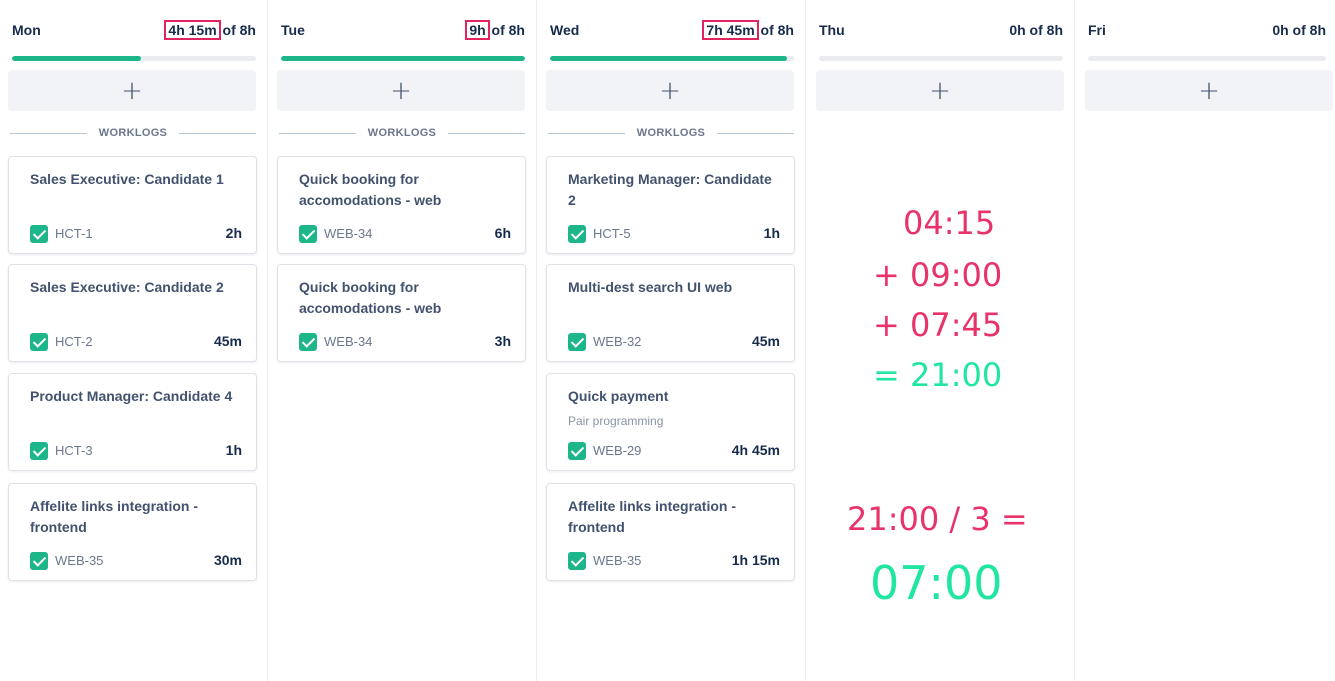  I want to click on issue-key: HCT-3, so click(74, 450).